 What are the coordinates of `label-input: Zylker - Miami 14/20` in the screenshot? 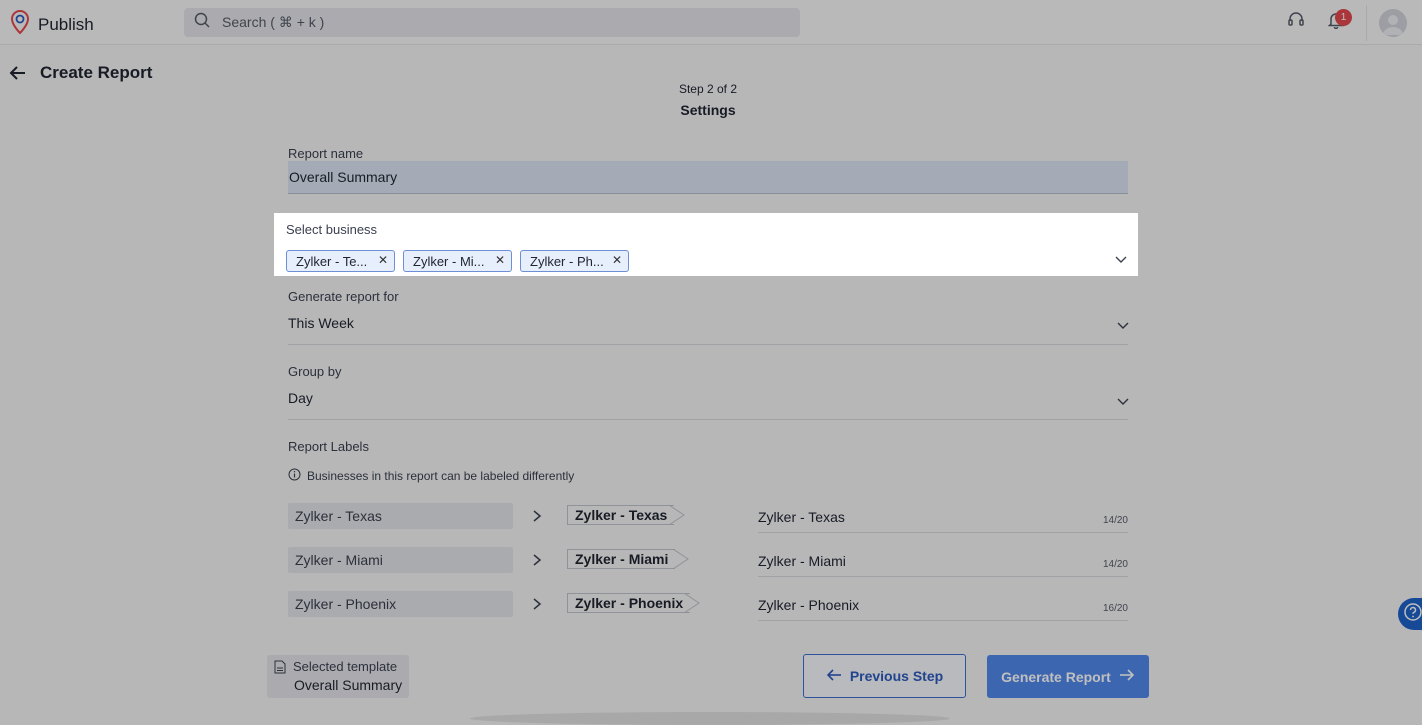 It's located at (943, 562).